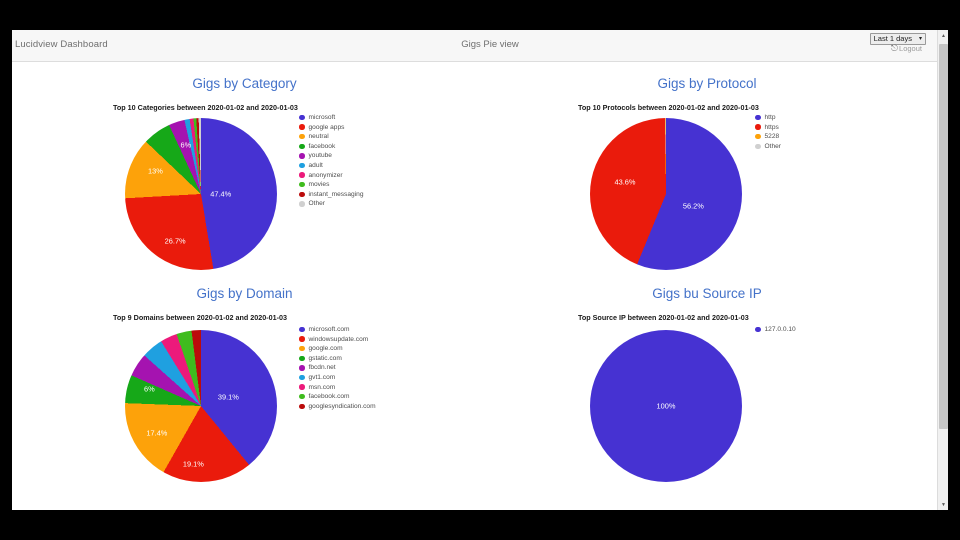  I want to click on legend-item: microsoft, so click(331, 117).